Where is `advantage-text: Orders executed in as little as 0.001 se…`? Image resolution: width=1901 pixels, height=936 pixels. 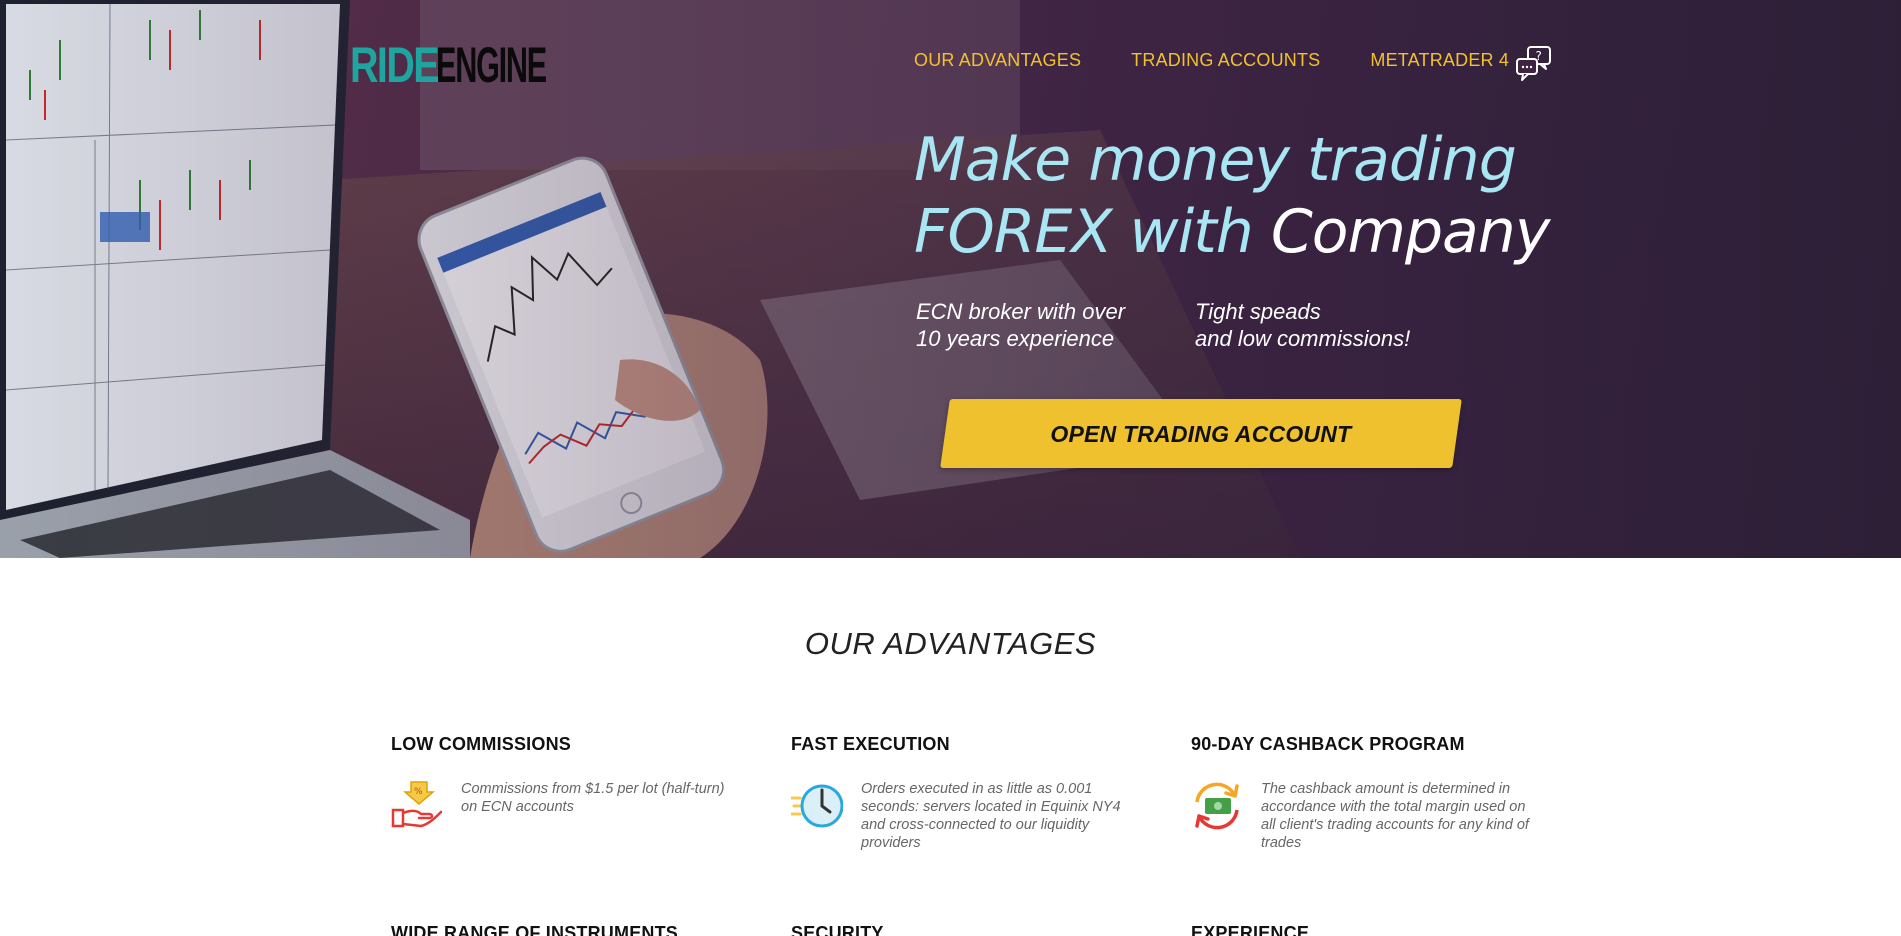
advantage-text: Orders executed in as little as 0.001 se… is located at coordinates (991, 816).